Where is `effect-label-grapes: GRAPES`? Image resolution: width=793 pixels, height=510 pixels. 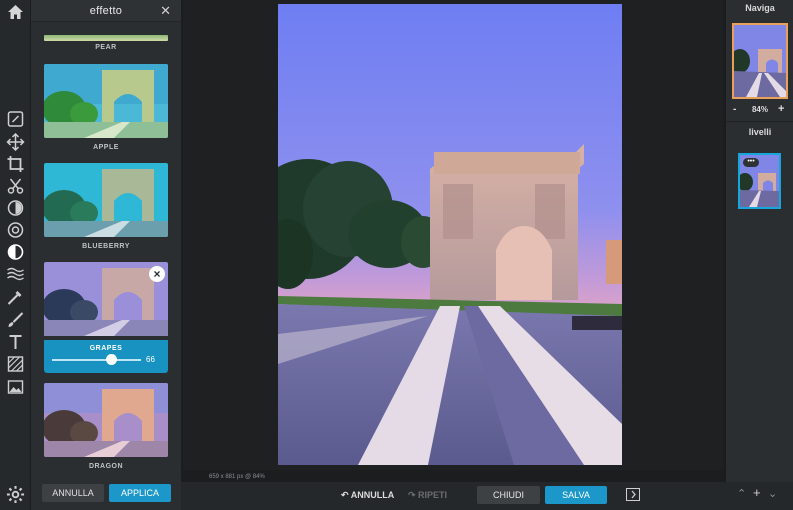 effect-label-grapes: GRAPES is located at coordinates (106, 348).